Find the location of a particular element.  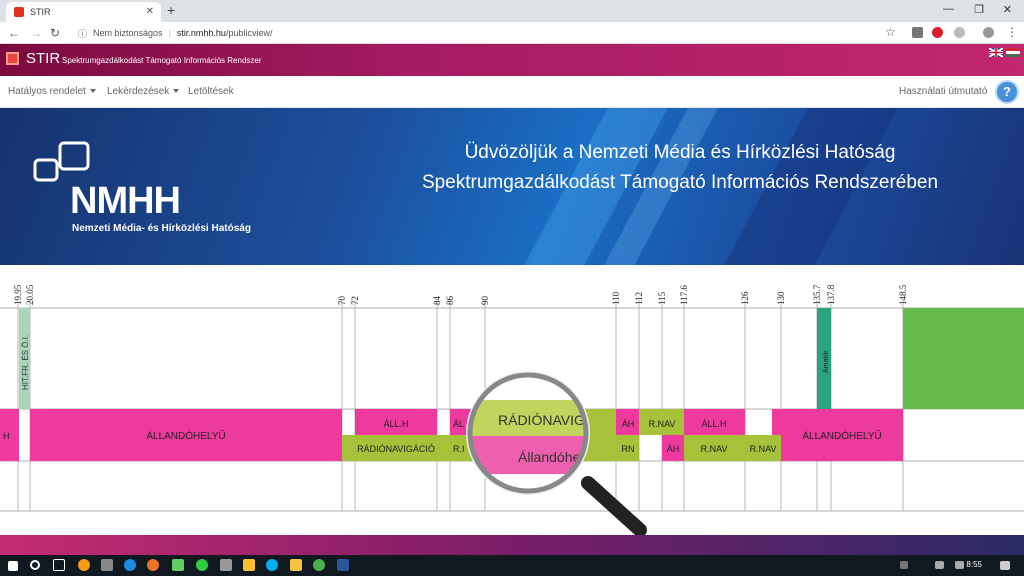

help-link: Használati útmutató is located at coordinates (943, 91).